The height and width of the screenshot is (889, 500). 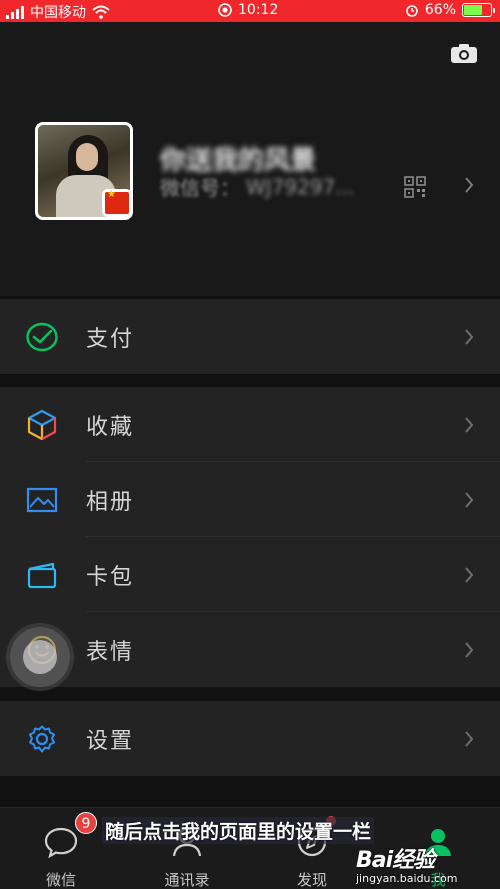 What do you see at coordinates (61, 842) in the screenshot?
I see `chat-icon` at bounding box center [61, 842].